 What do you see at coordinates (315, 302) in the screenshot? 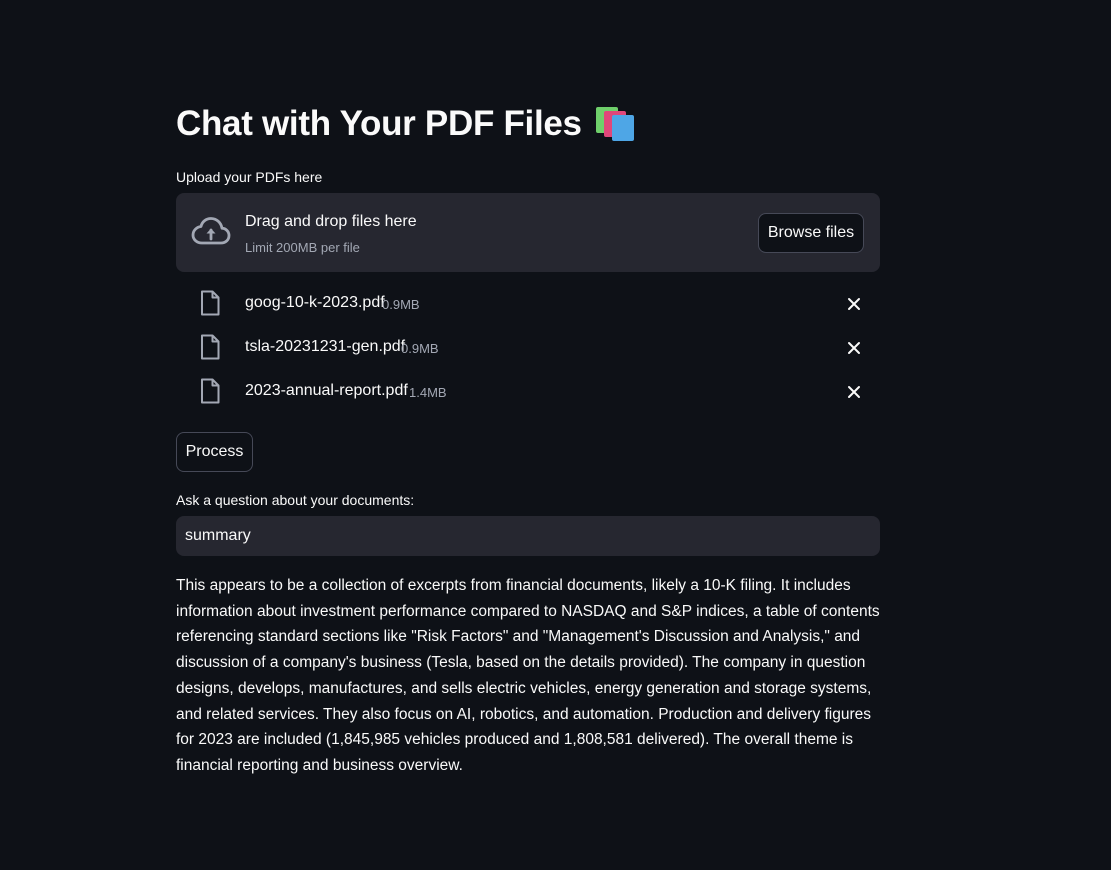
I see `file-name: goog-10-k-2023.pdf` at bounding box center [315, 302].